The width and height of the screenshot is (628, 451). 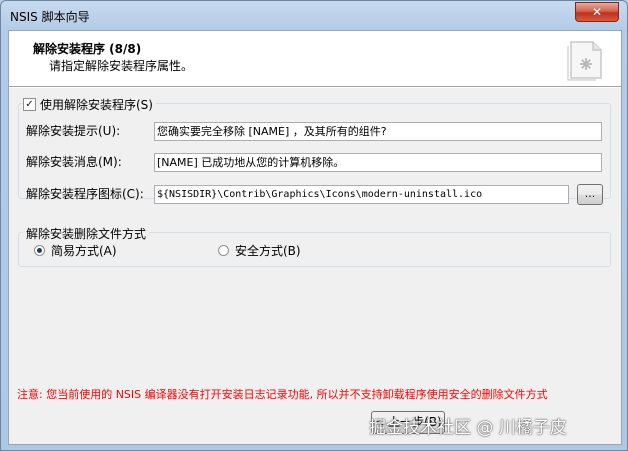 I want to click on uninstall-message-label: 解除安装消息(M):, so click(x=74, y=162).